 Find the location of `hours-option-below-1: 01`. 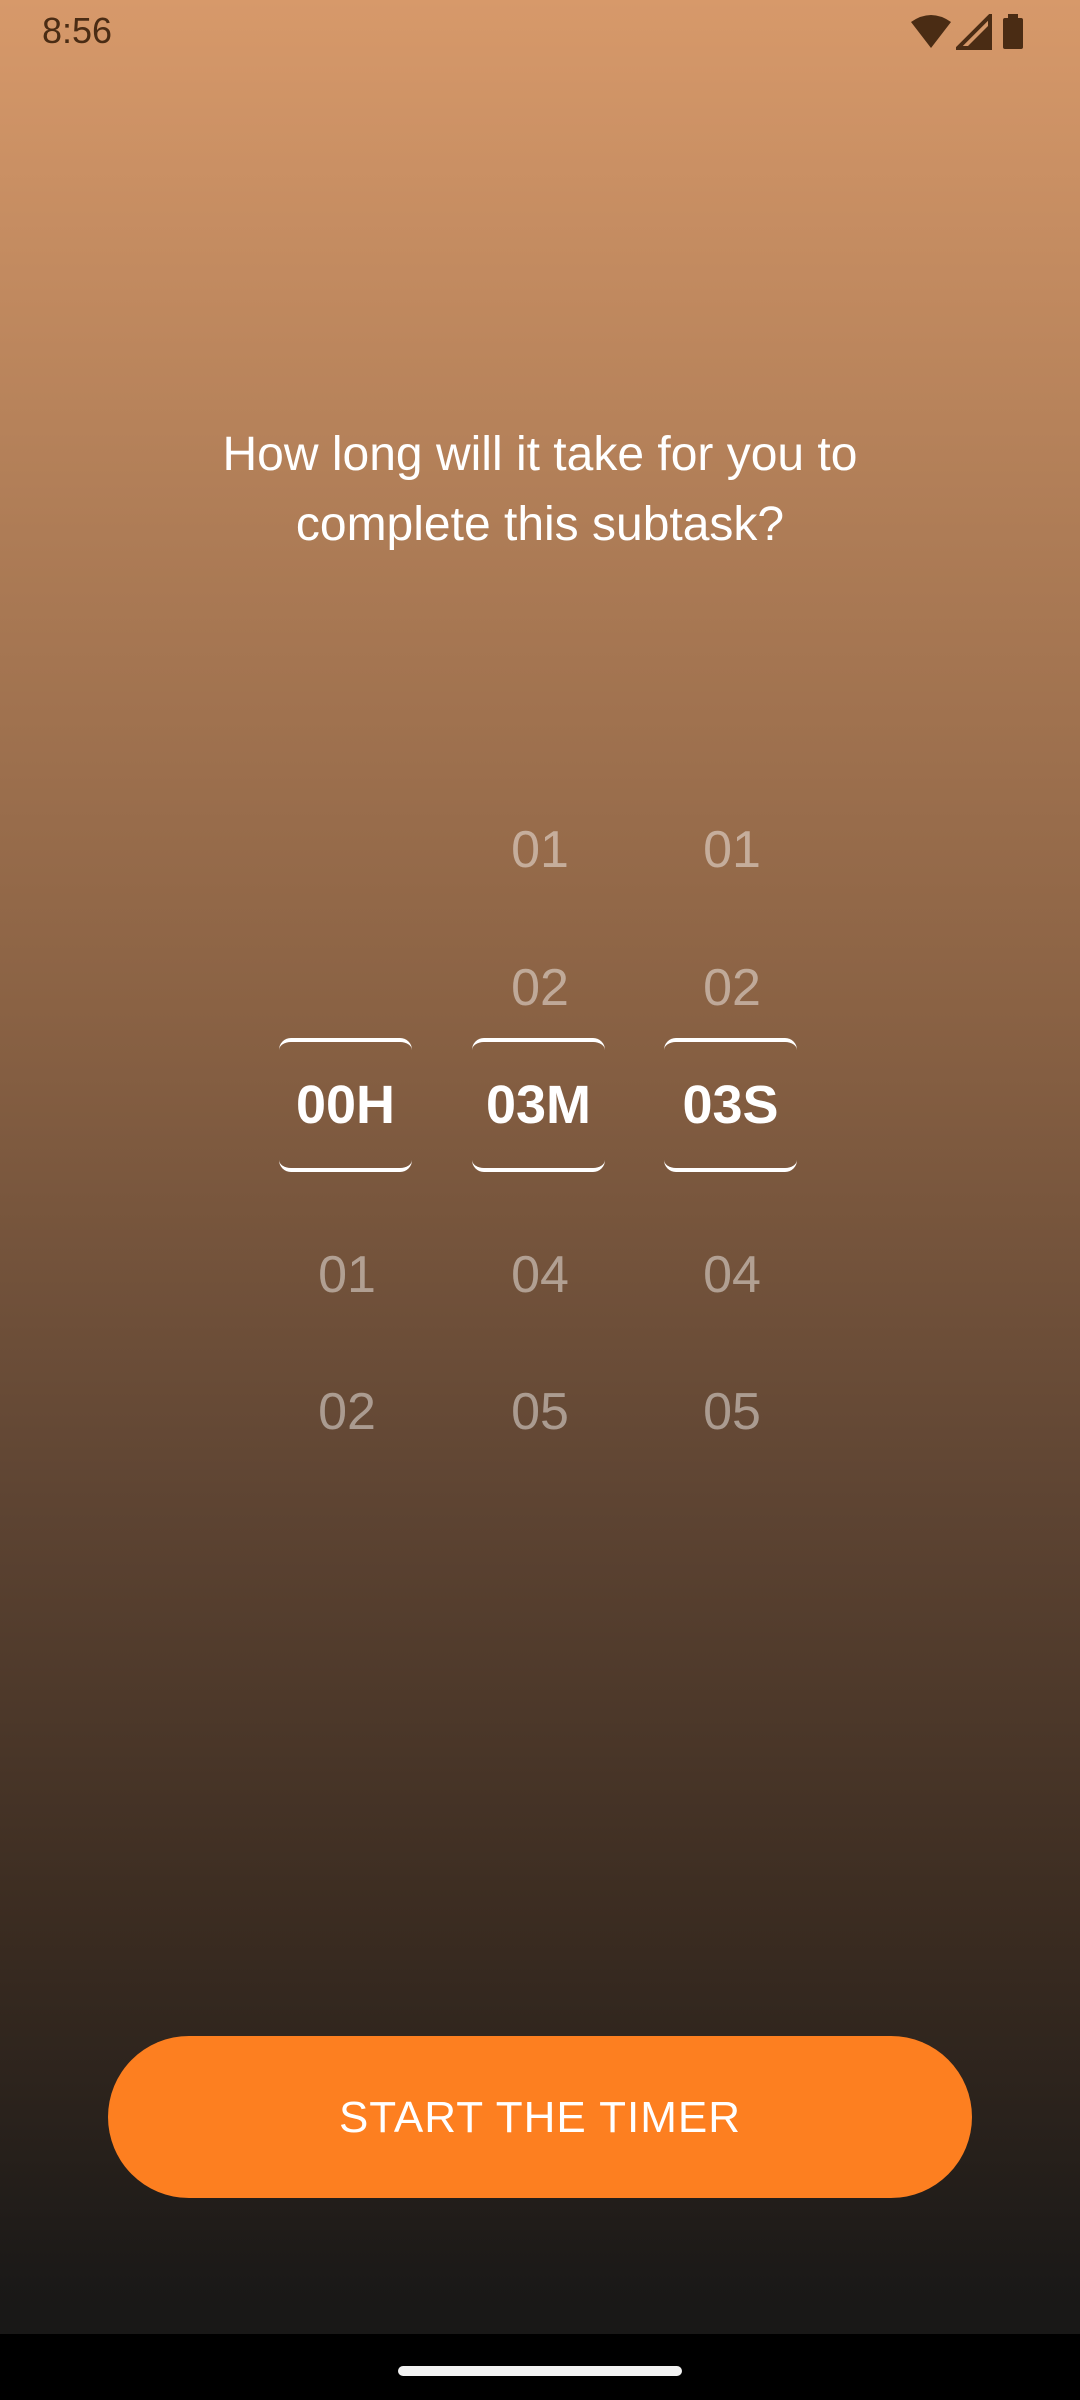

hours-option-below-1: 01 is located at coordinates (347, 1275).